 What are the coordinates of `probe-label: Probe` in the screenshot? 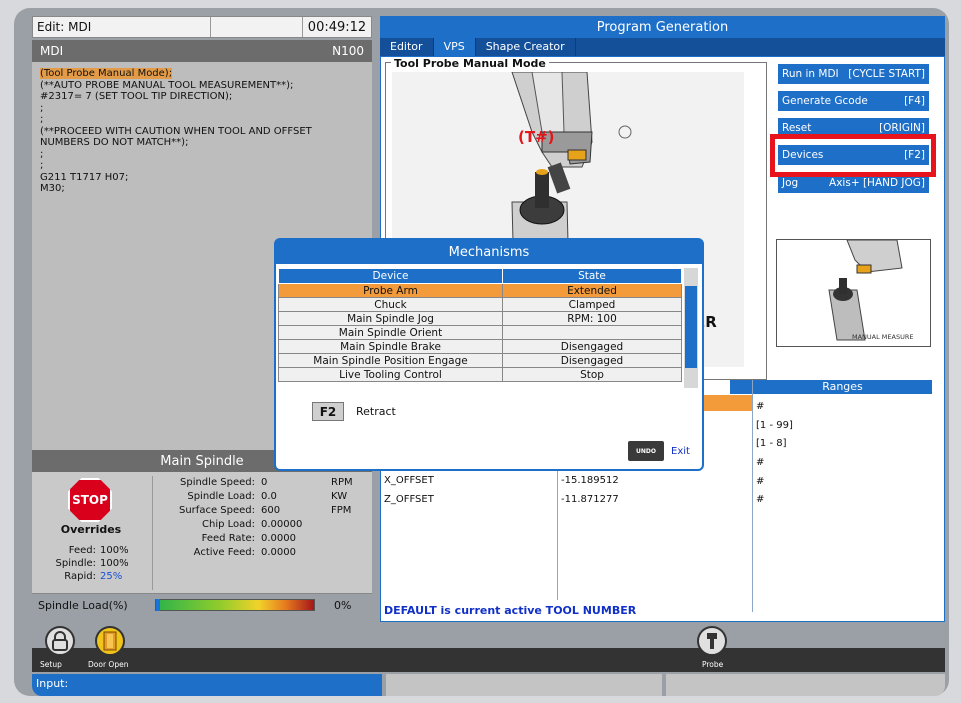 It's located at (713, 664).